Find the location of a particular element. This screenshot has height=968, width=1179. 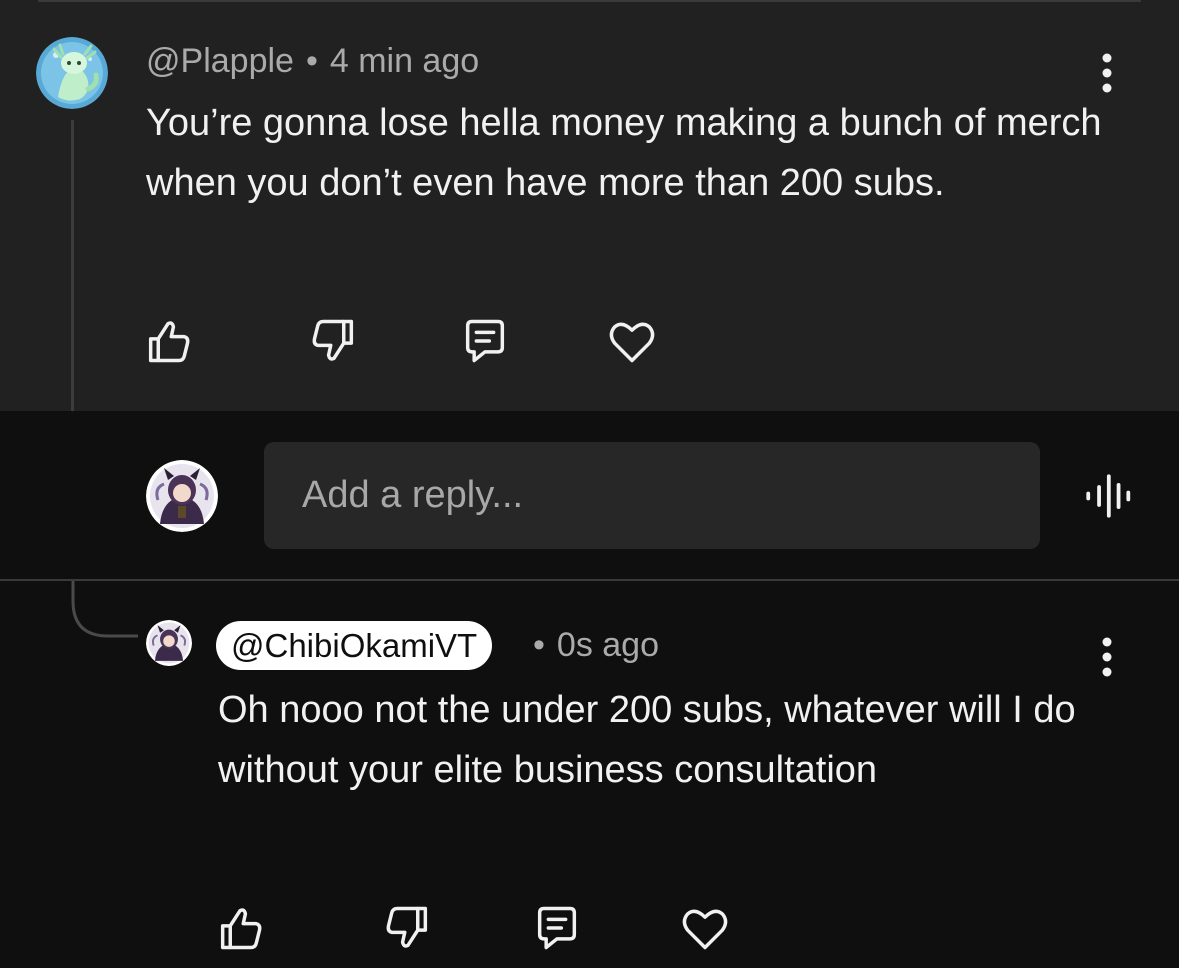

dislike-button is located at coordinates (334, 341).